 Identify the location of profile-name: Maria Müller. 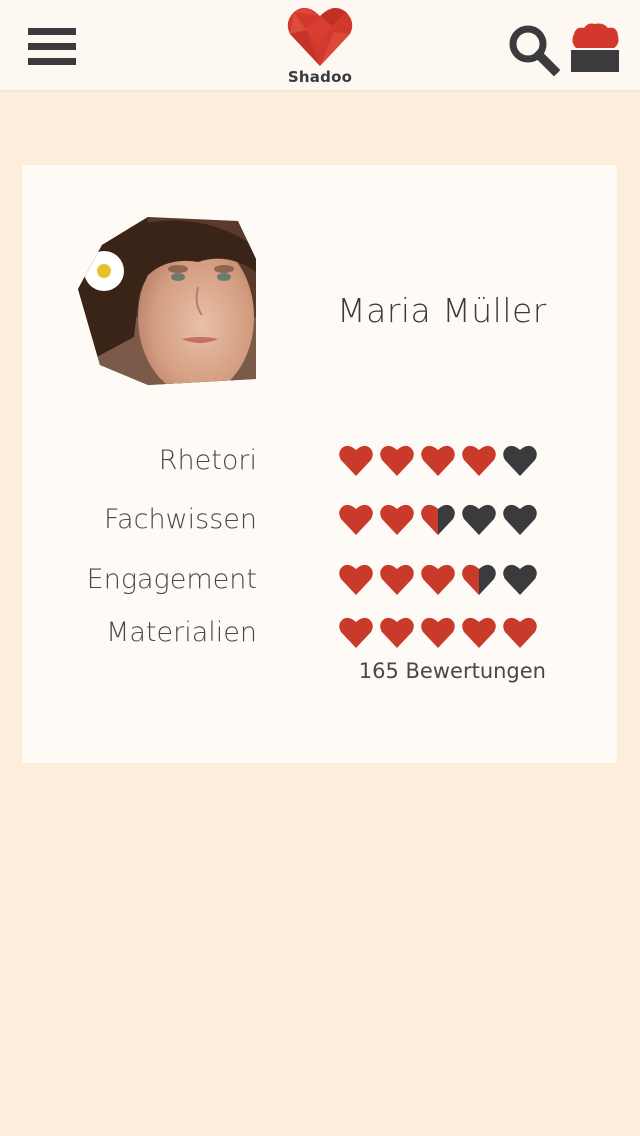
(442, 310).